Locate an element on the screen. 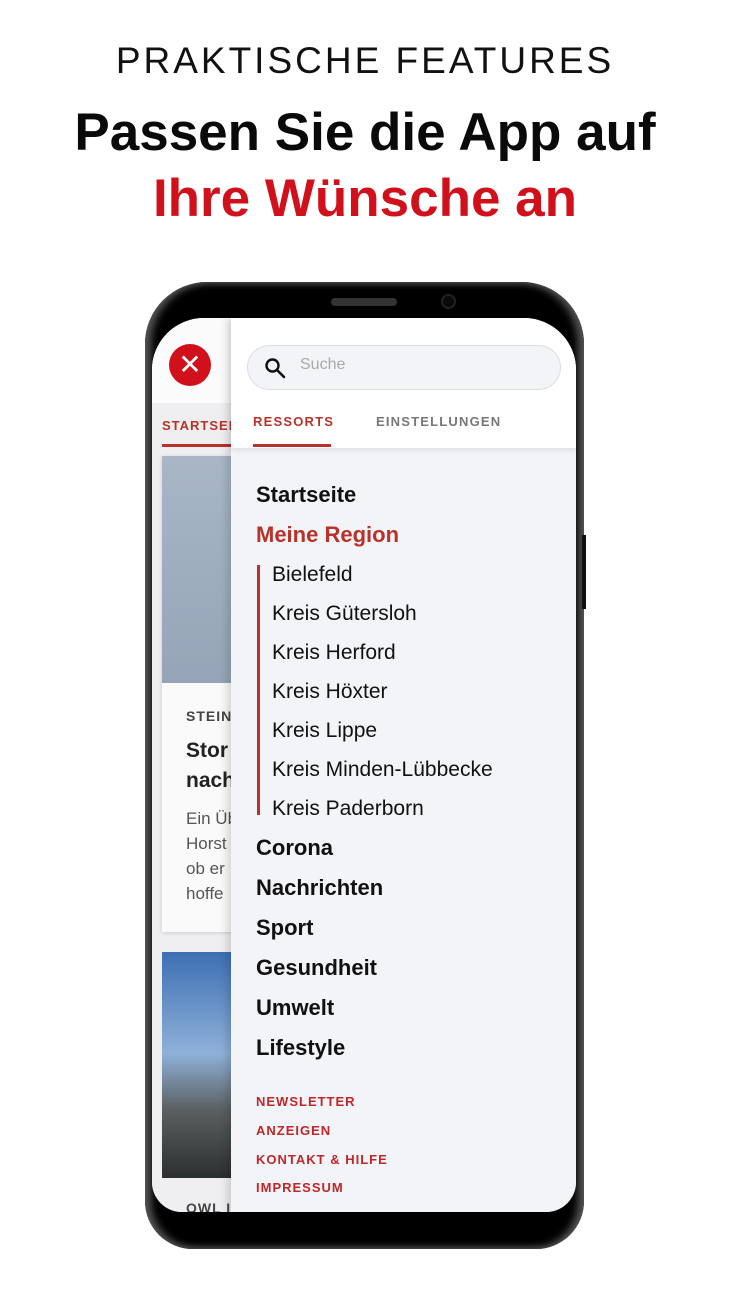  submenu-indicator is located at coordinates (258, 690).